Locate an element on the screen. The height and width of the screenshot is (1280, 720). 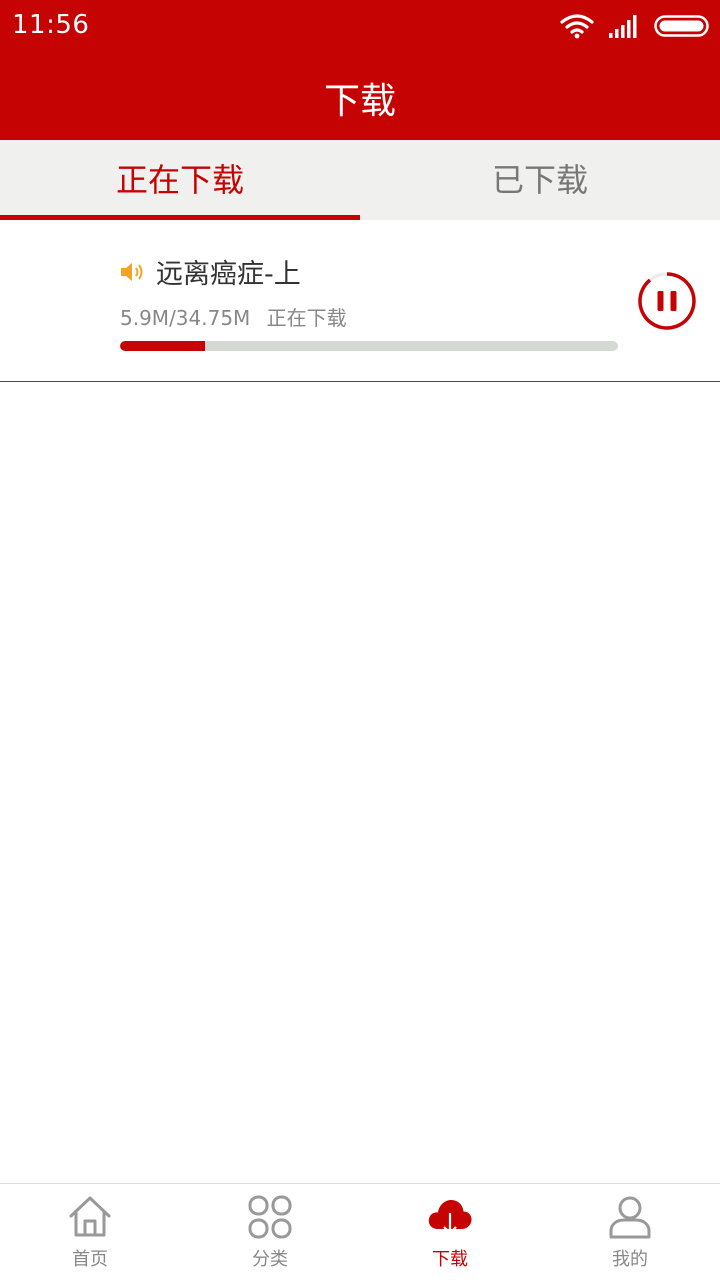
category-grid-icon is located at coordinates (270, 1217).